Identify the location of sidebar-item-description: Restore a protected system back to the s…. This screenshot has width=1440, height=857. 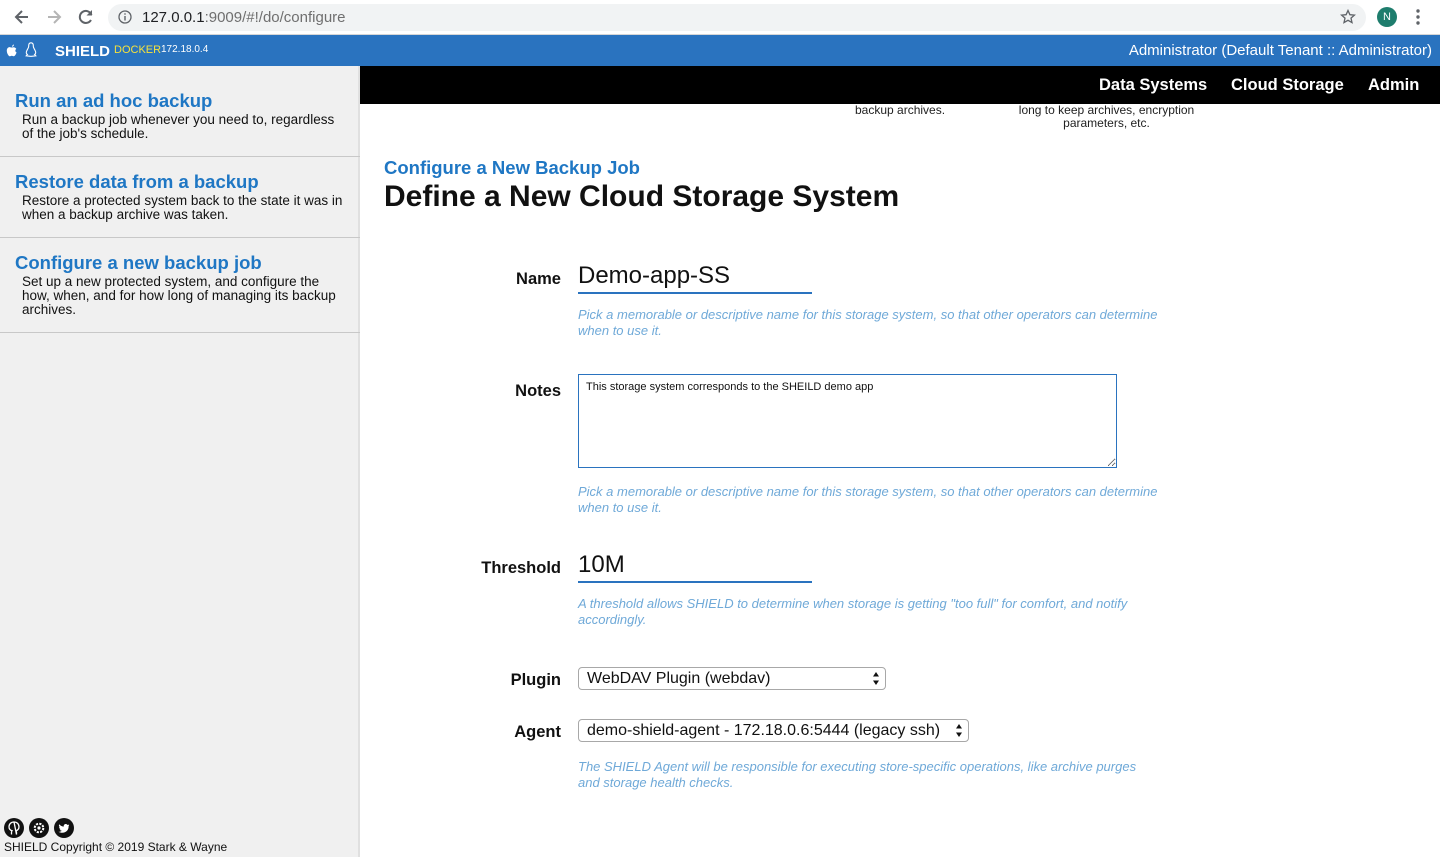
(182, 207).